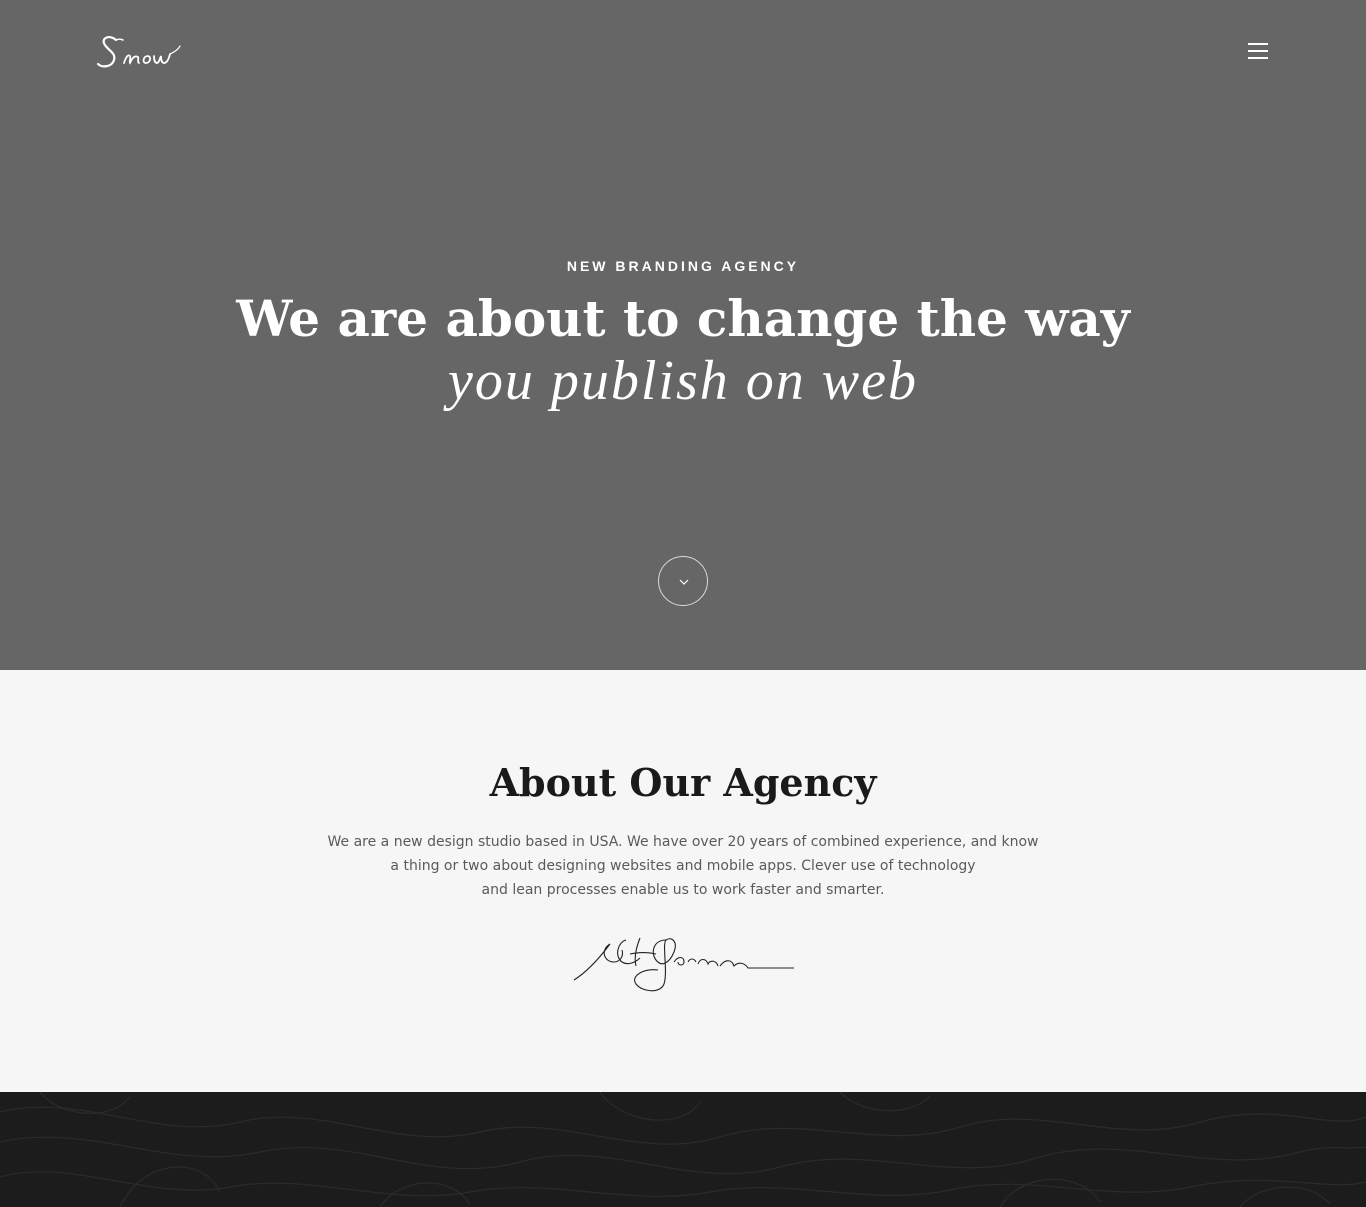  Describe the element at coordinates (138, 52) in the screenshot. I see `logo-mark` at that location.